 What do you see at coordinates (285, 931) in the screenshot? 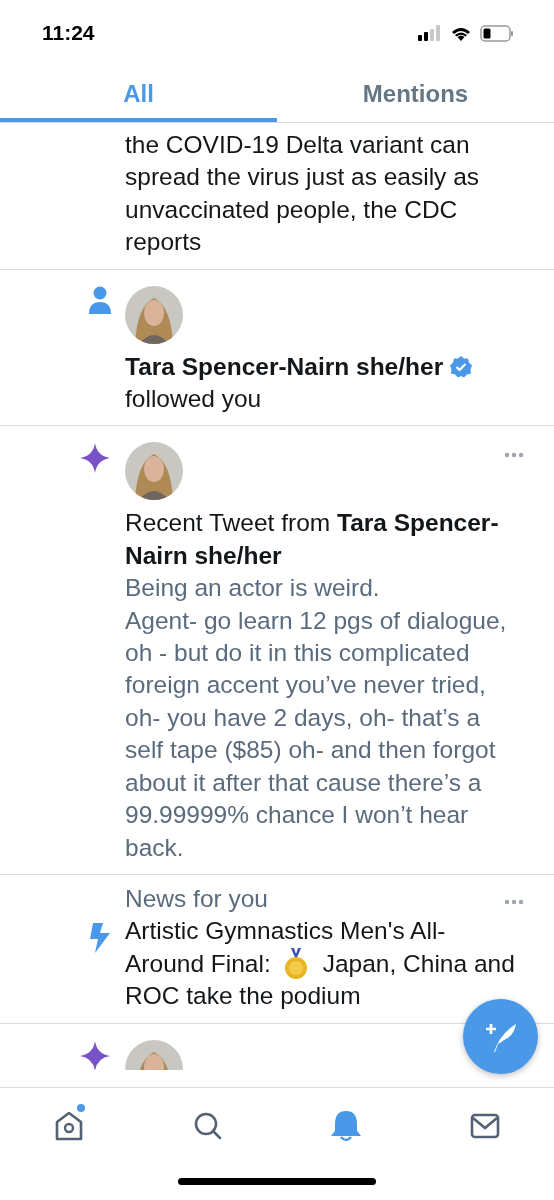
I see `news-headline: Artistic Gymnastics Men's All-` at bounding box center [285, 931].